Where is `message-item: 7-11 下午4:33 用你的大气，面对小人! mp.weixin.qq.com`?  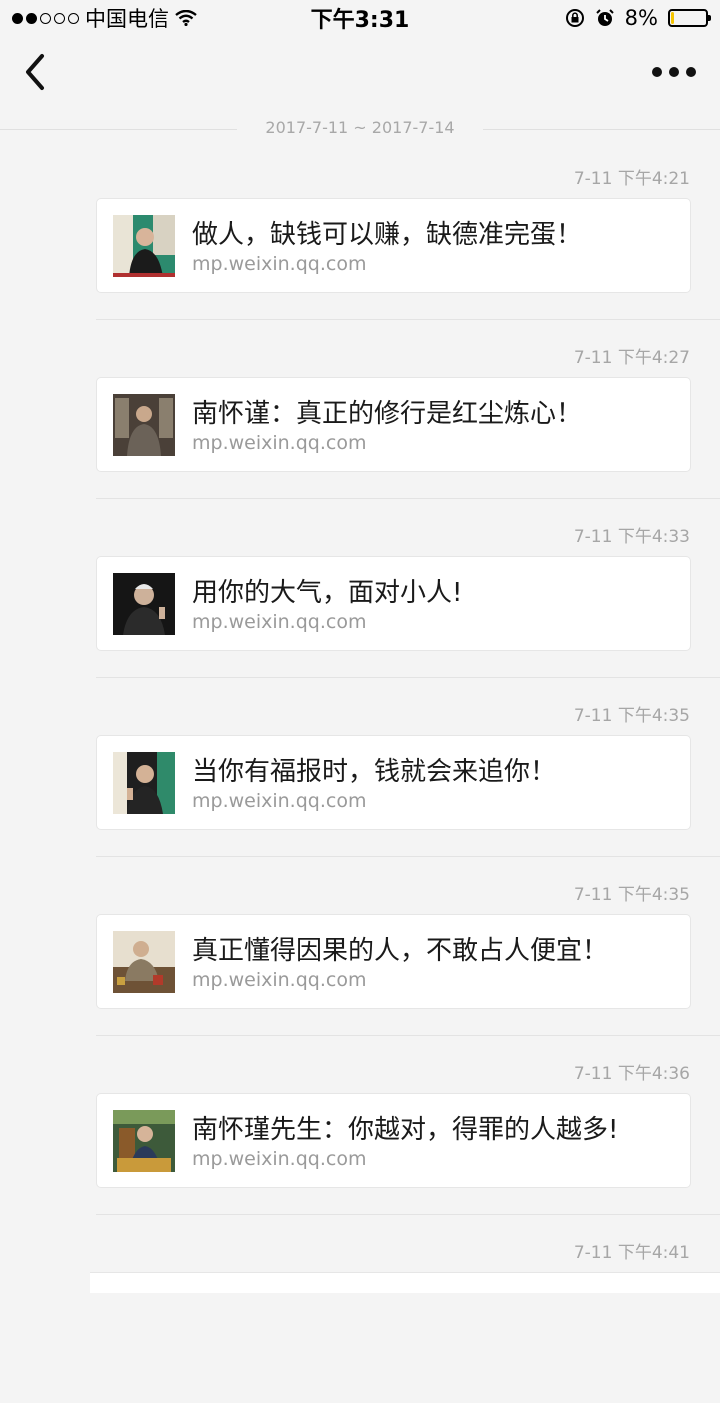
message-item: 7-11 下午4:33 用你的大气，面对小人! mp.weixin.qq.com is located at coordinates (360, 597).